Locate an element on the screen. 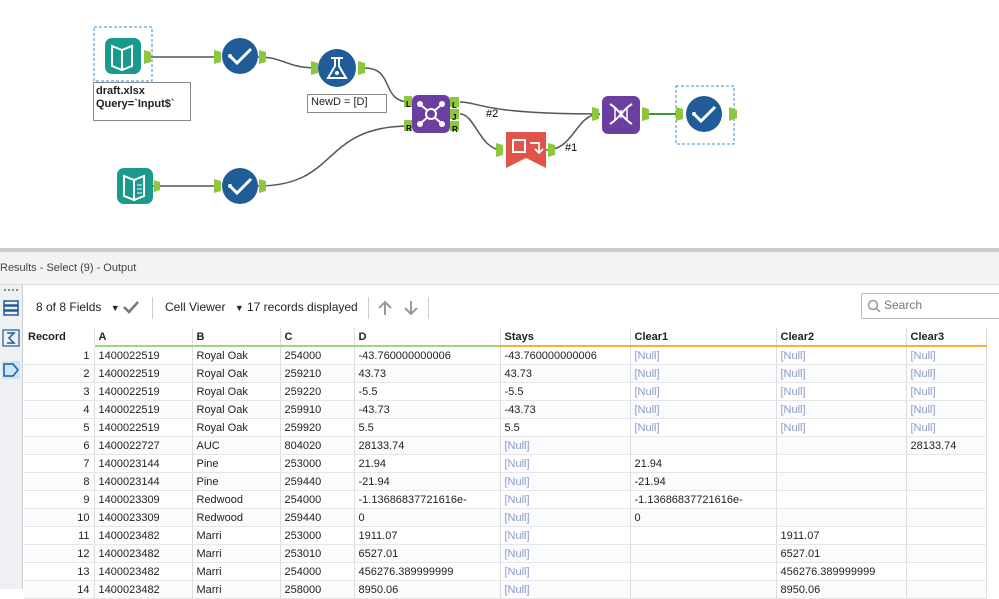 This screenshot has width=999, height=599. table-cell: 259440 is located at coordinates (317, 517).